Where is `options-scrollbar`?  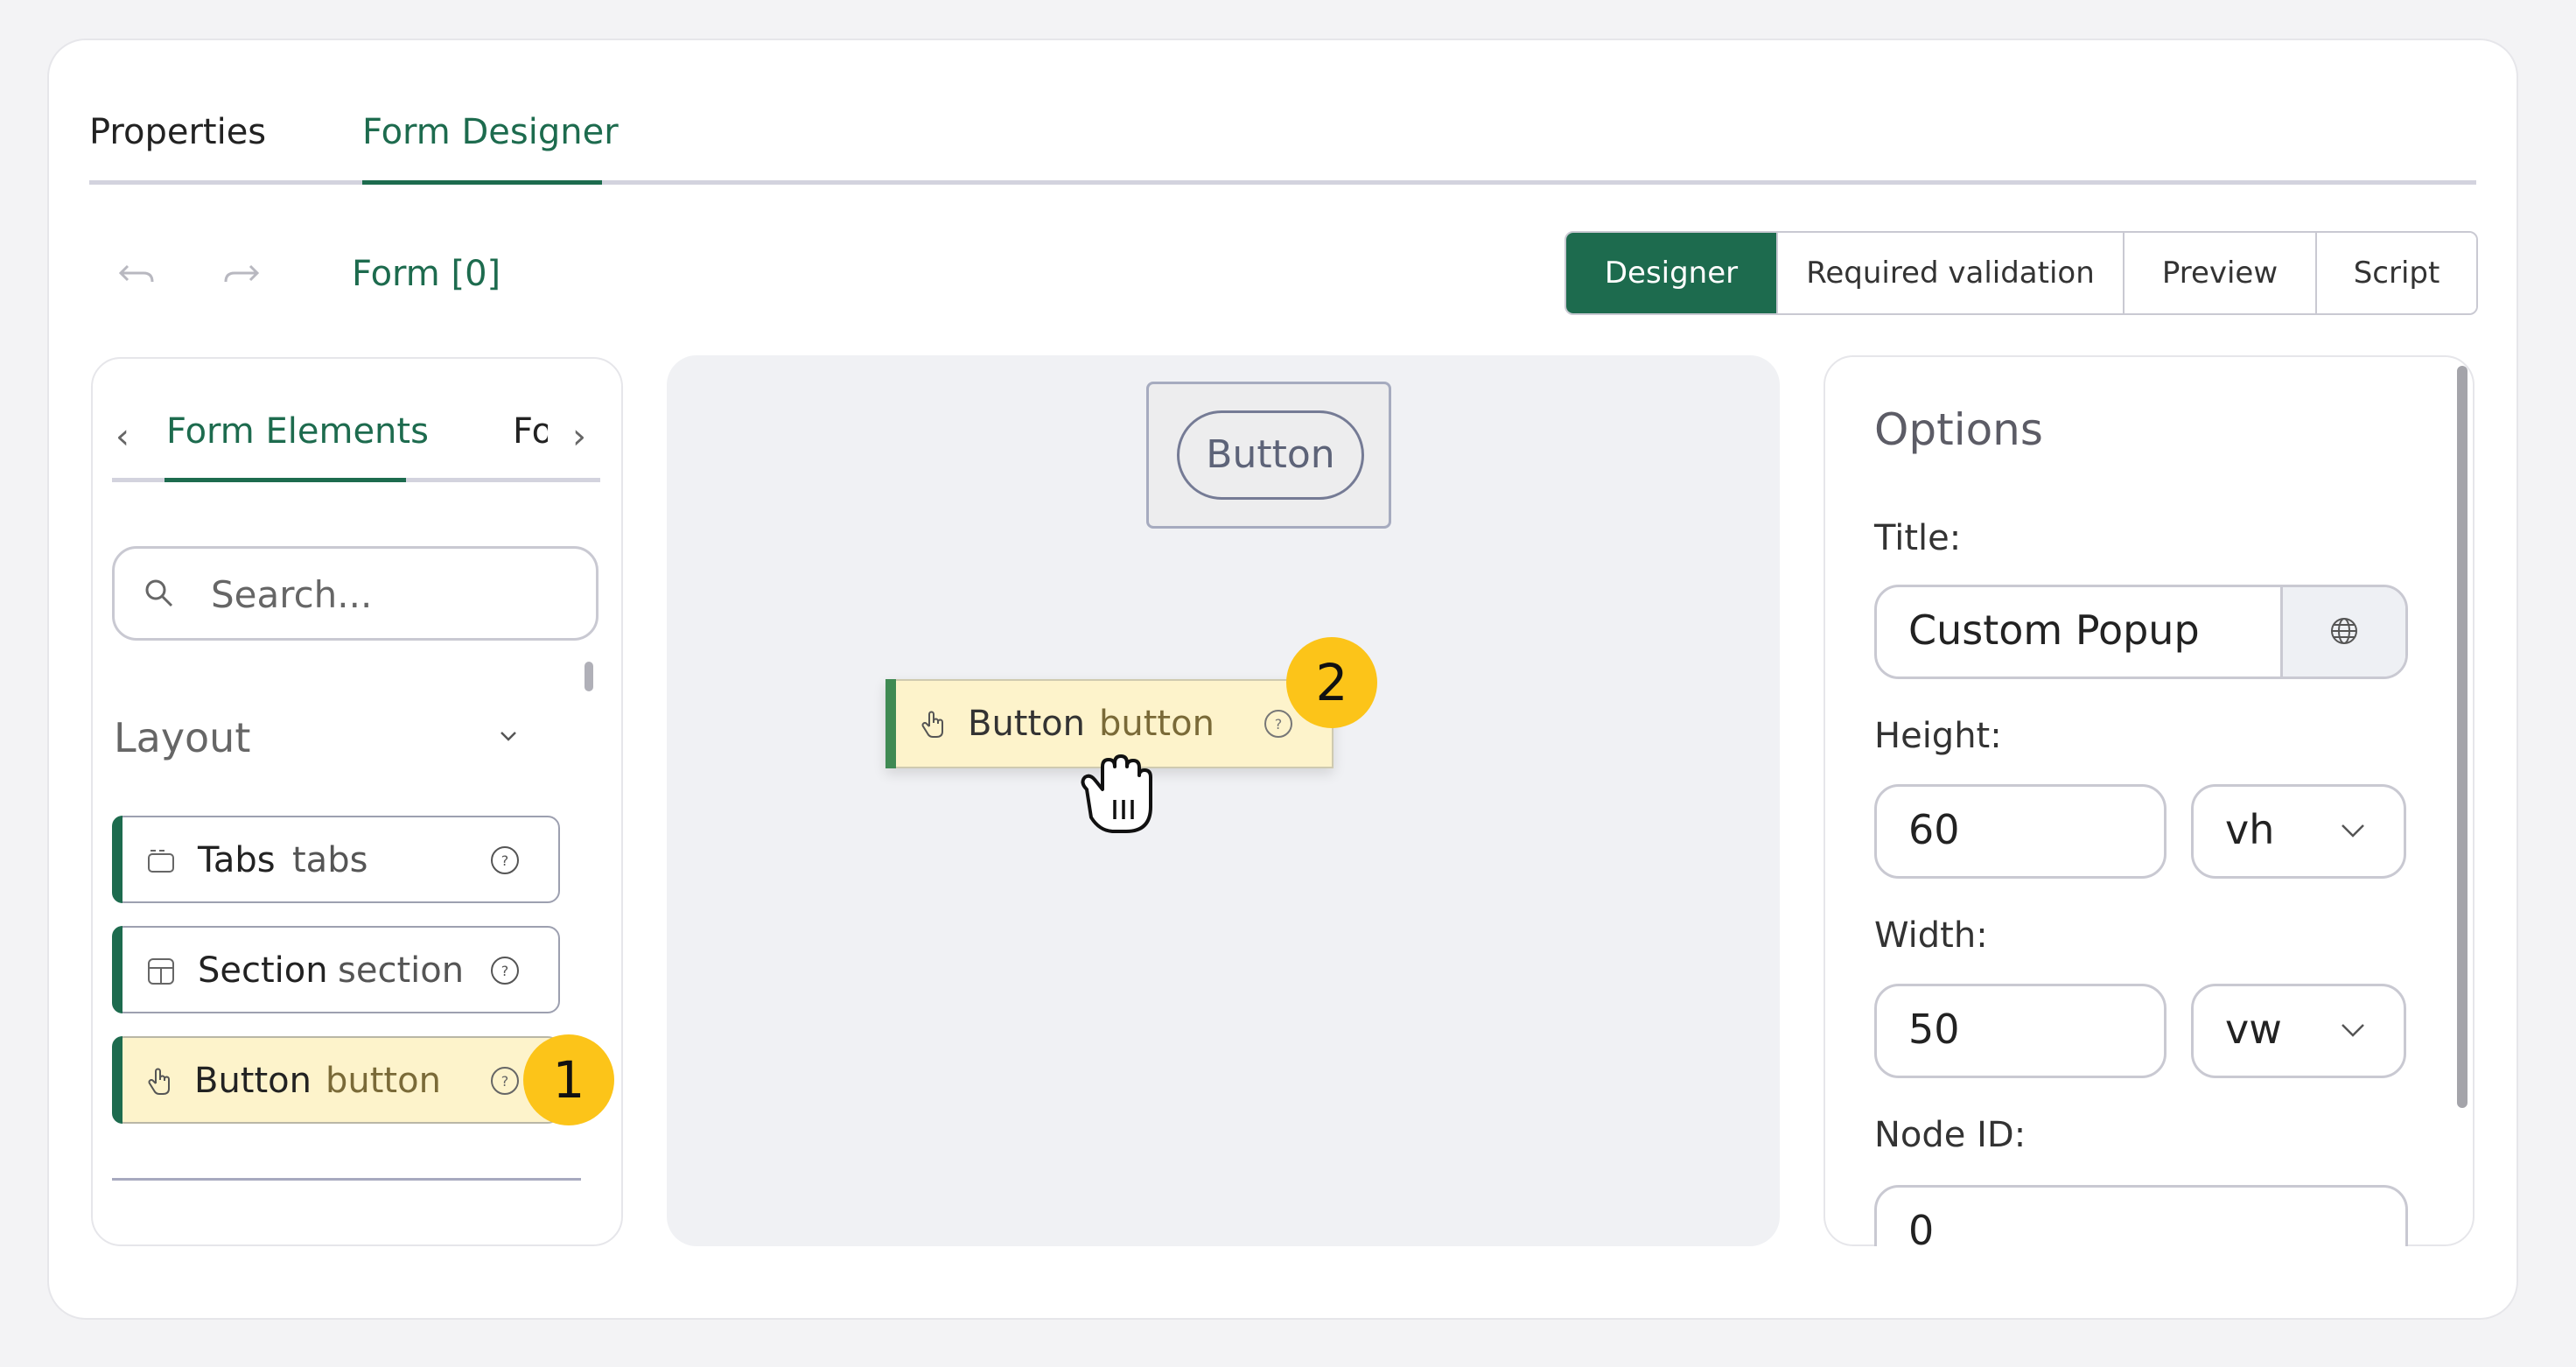
options-scrollbar is located at coordinates (2462, 737).